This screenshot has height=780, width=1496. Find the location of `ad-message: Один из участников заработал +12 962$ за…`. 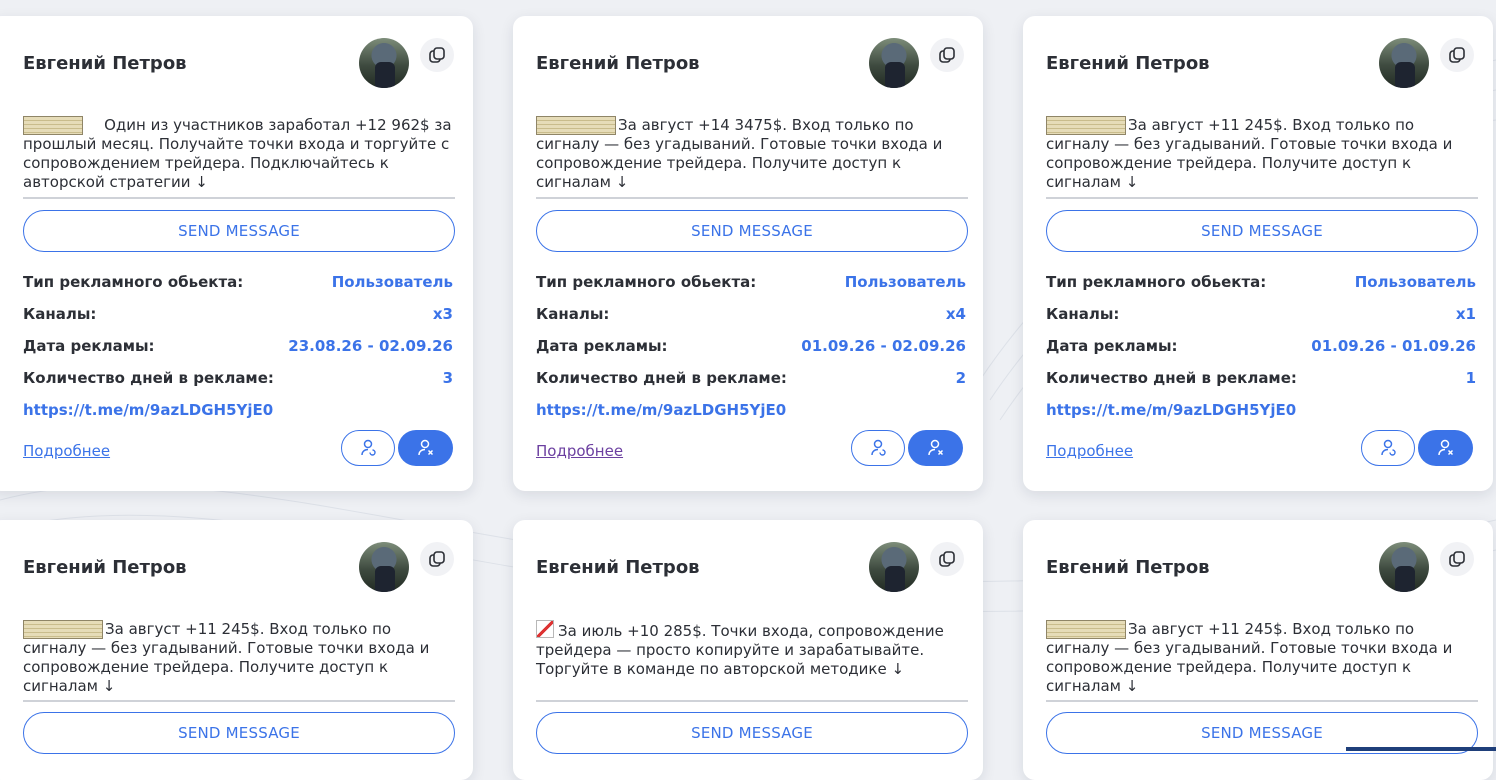

ad-message: Один из участников заработал +12 962$ за… is located at coordinates (237, 153).